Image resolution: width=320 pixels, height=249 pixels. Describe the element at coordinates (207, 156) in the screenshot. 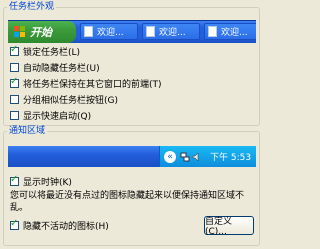

I see `notification-tray-preview: « 下午 5:53` at that location.